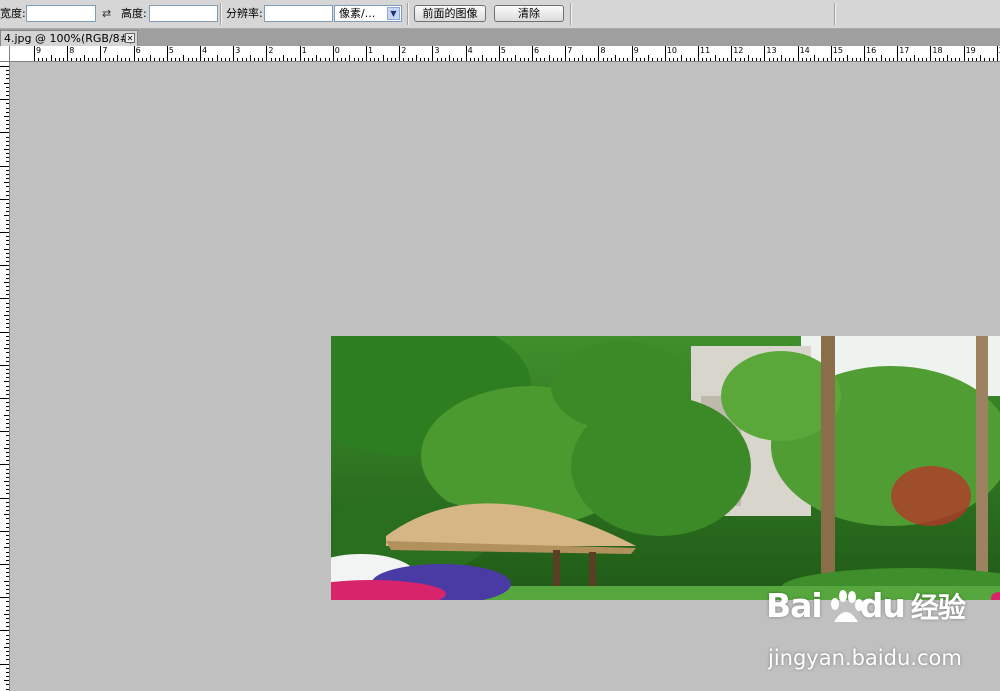 This screenshot has width=1000, height=691. Describe the element at coordinates (571, 14) in the screenshot. I see `toolbar-divider` at that location.